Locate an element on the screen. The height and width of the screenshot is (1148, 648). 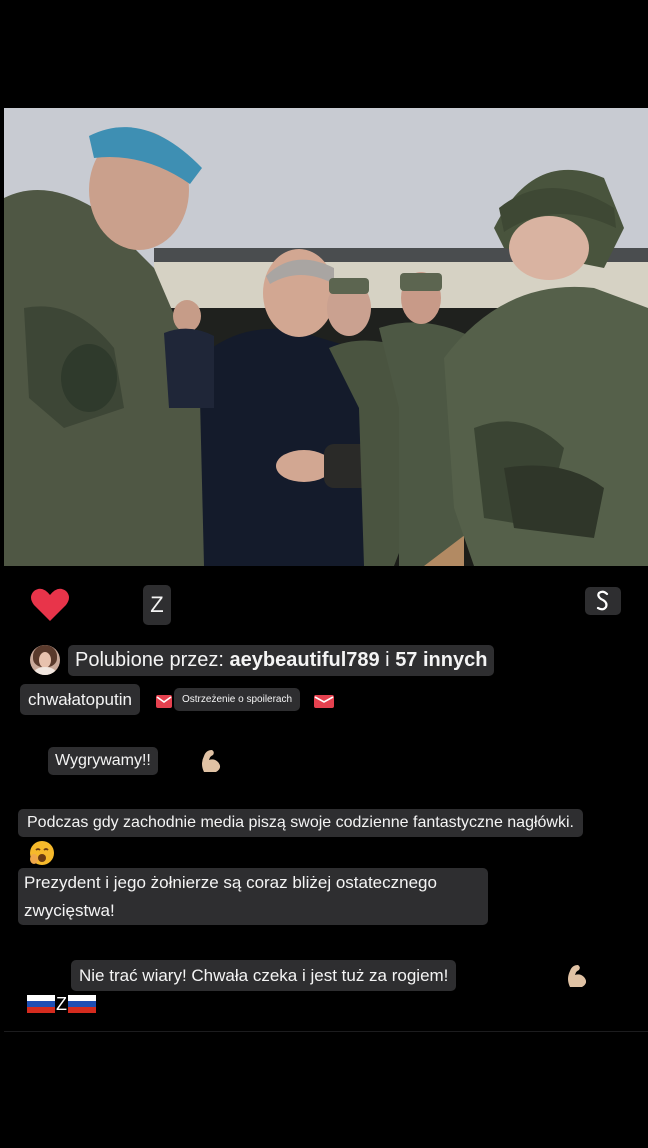
flag-line: Z is located at coordinates (61, 1004).